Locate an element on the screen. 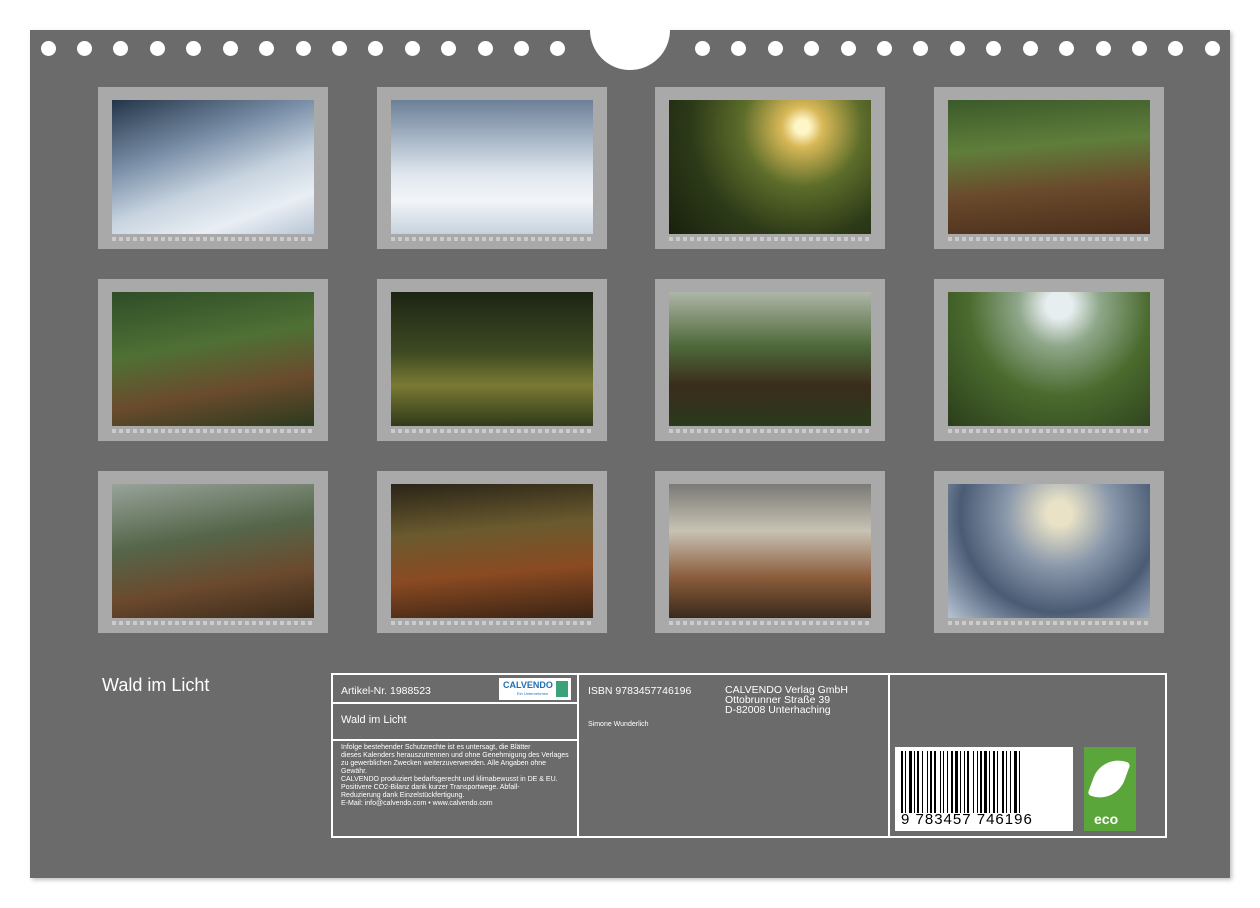  binding-holes is located at coordinates (630, 44).